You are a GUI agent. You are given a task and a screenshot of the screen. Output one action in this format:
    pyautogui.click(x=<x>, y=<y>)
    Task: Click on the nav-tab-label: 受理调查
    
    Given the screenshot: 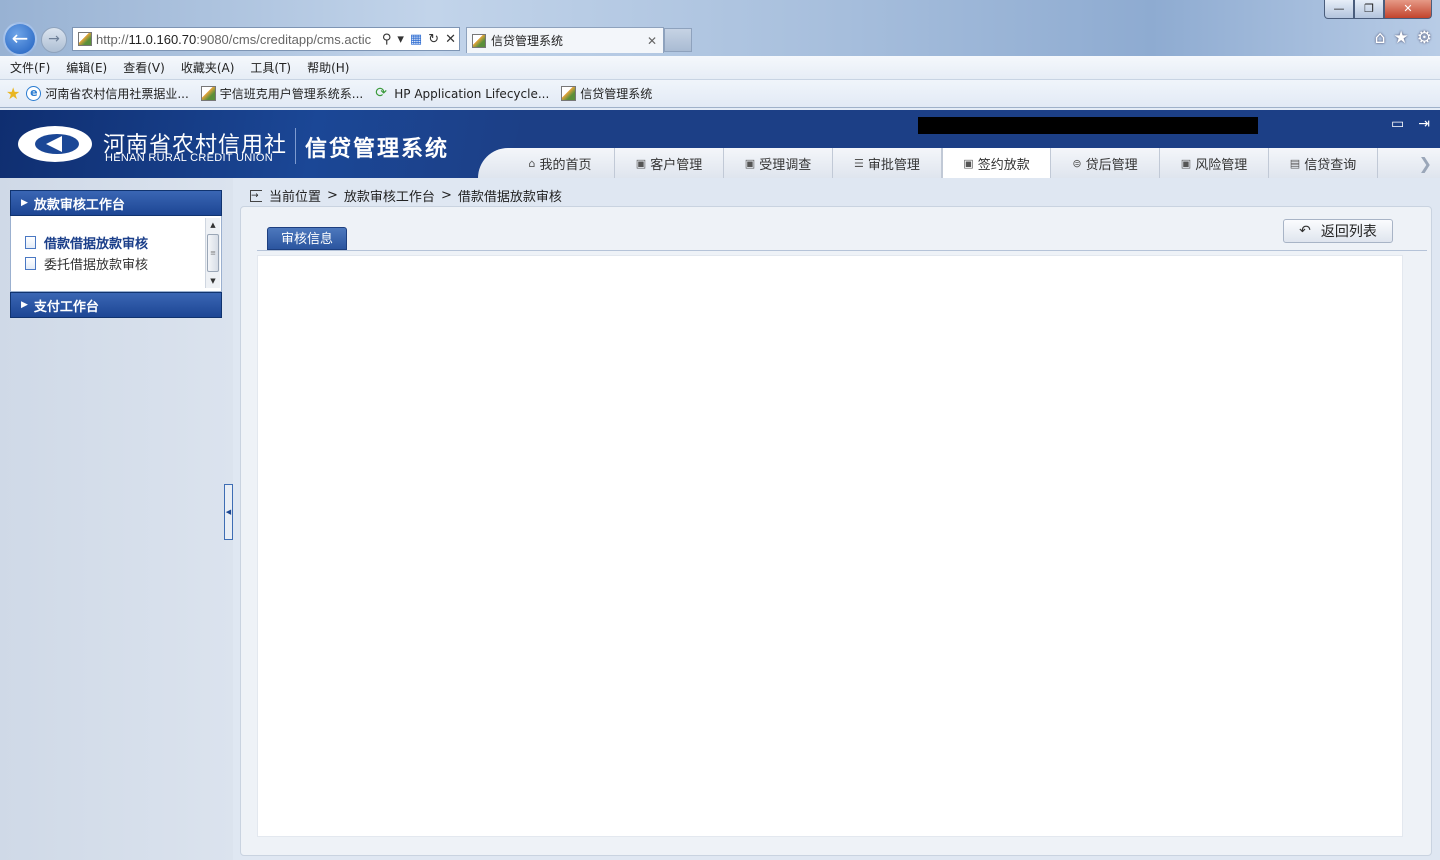 What is the action you would take?
    pyautogui.click(x=785, y=165)
    